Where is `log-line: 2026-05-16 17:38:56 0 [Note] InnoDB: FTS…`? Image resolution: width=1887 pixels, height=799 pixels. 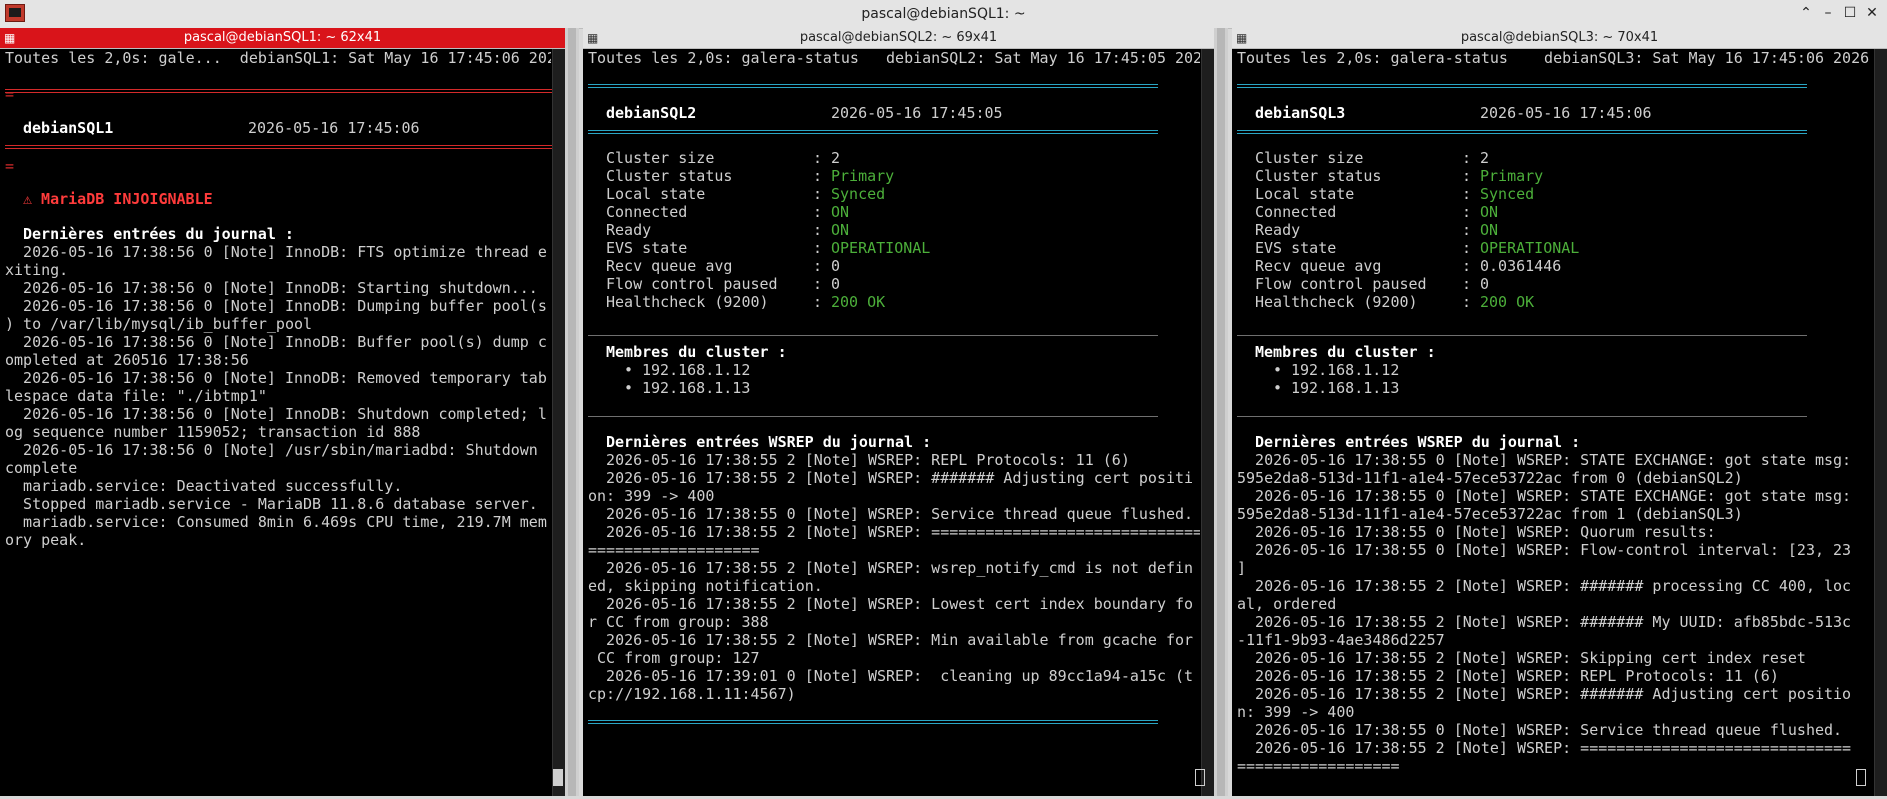 log-line: 2026-05-16 17:38:56 0 [Note] InnoDB: FTS… is located at coordinates (276, 252).